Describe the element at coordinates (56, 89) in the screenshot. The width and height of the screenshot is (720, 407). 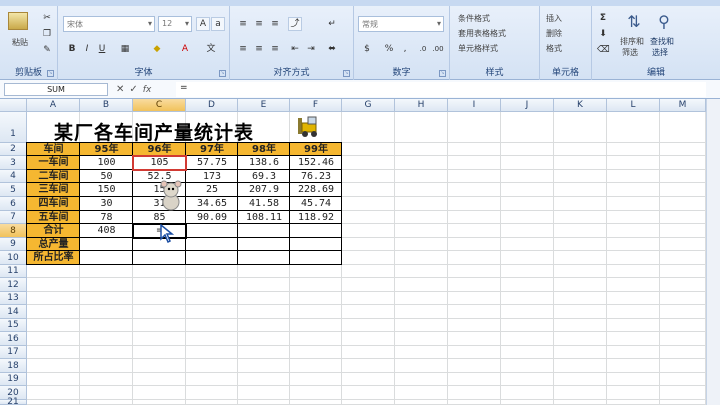
I see `name-box: SUM` at that location.